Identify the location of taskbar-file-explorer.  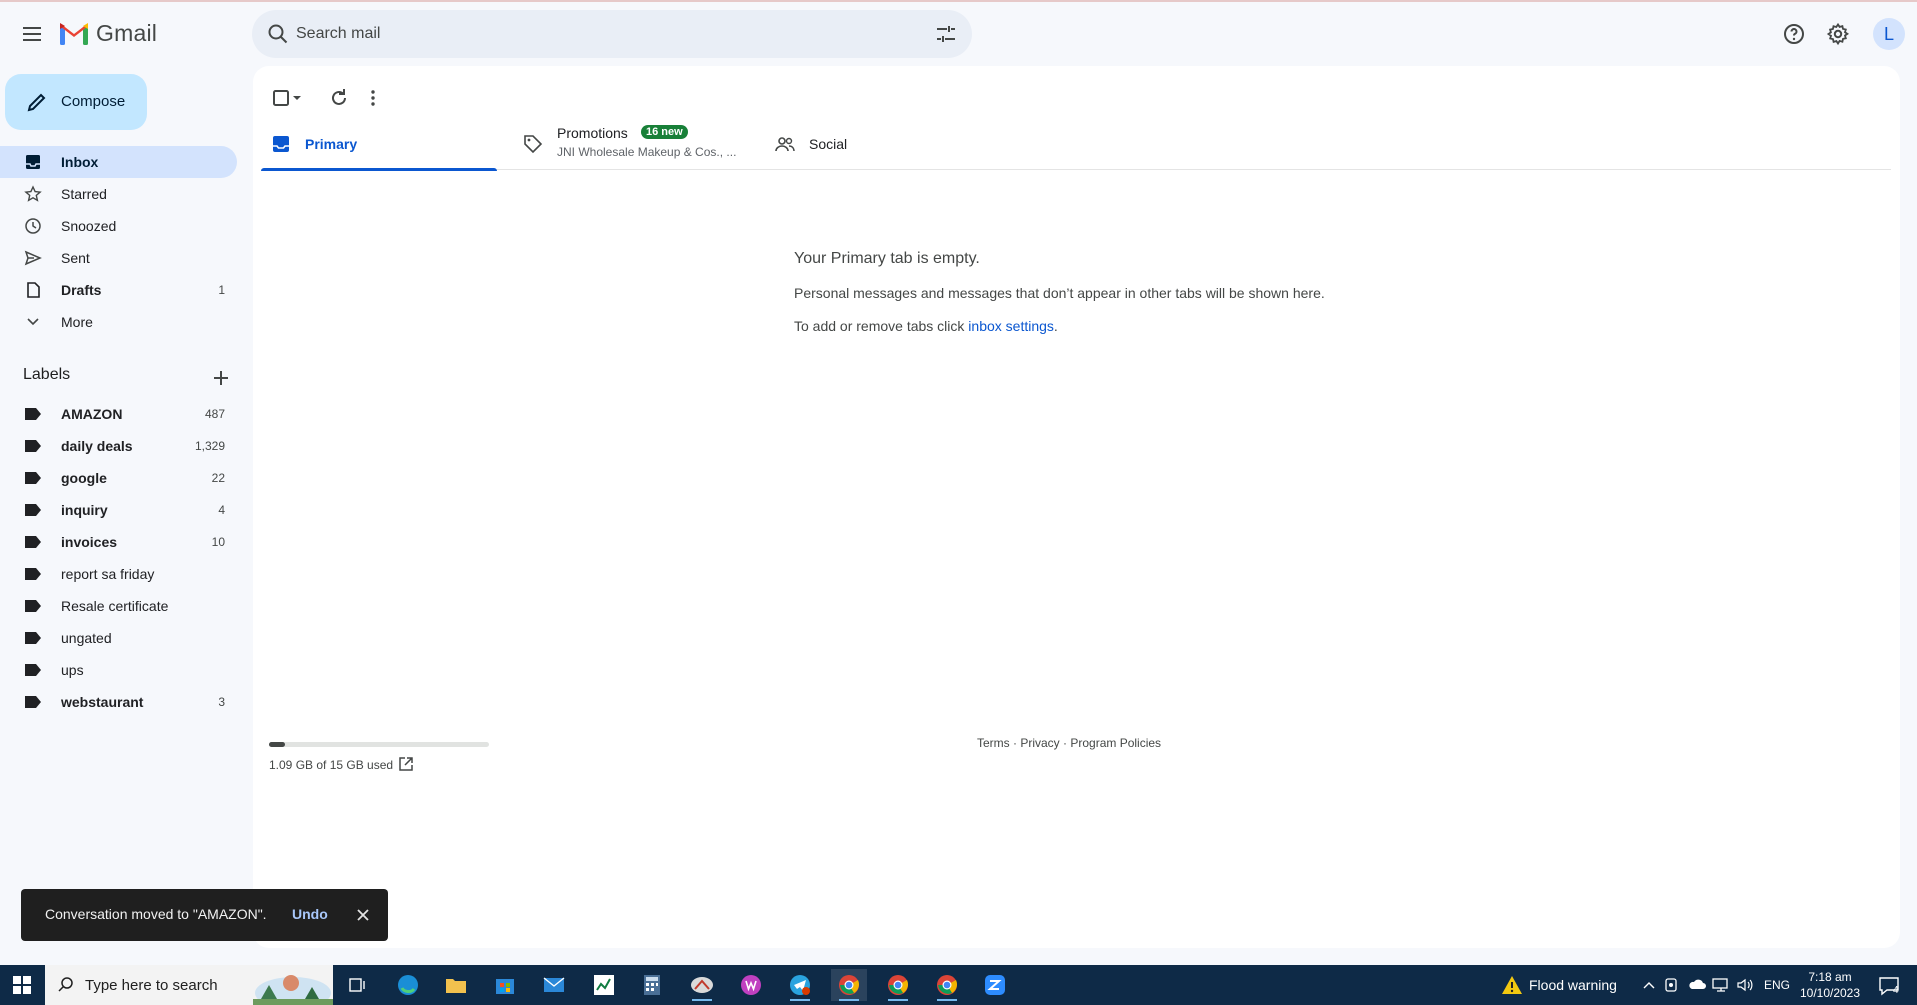
(456, 985).